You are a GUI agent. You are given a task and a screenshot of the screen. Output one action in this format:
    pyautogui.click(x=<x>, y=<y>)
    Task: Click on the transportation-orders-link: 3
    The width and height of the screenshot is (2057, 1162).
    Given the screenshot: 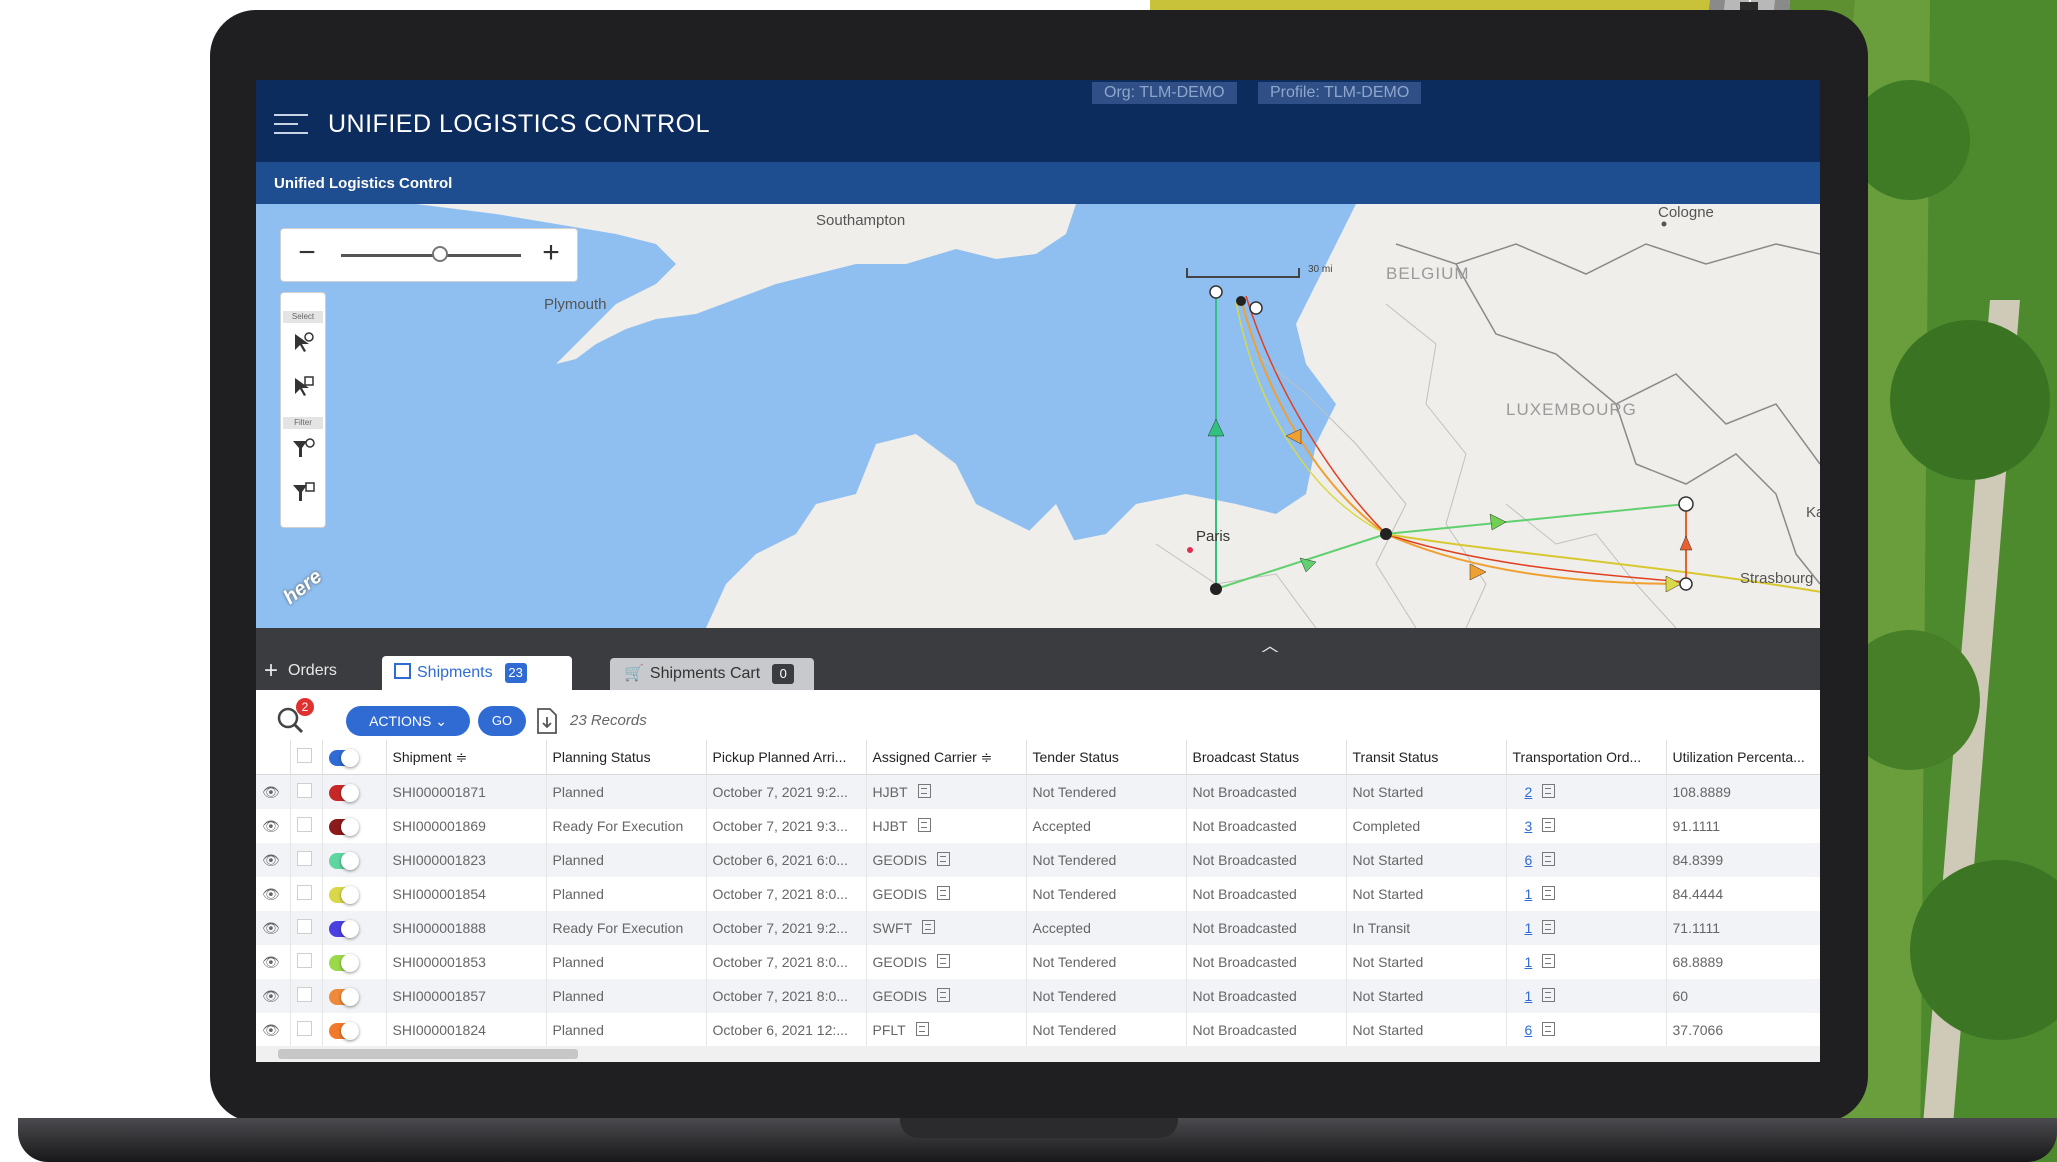 What is the action you would take?
    pyautogui.click(x=1529, y=826)
    